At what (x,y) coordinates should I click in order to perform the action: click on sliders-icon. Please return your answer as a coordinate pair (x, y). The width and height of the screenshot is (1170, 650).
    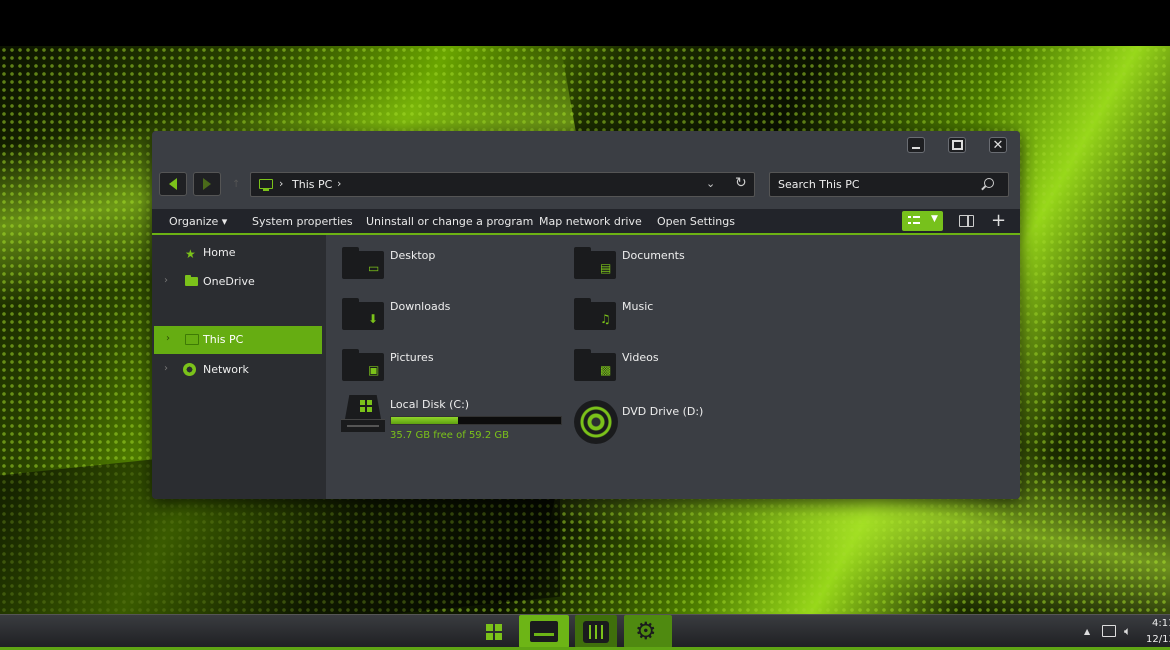
    Looking at the image, I should click on (596, 632).